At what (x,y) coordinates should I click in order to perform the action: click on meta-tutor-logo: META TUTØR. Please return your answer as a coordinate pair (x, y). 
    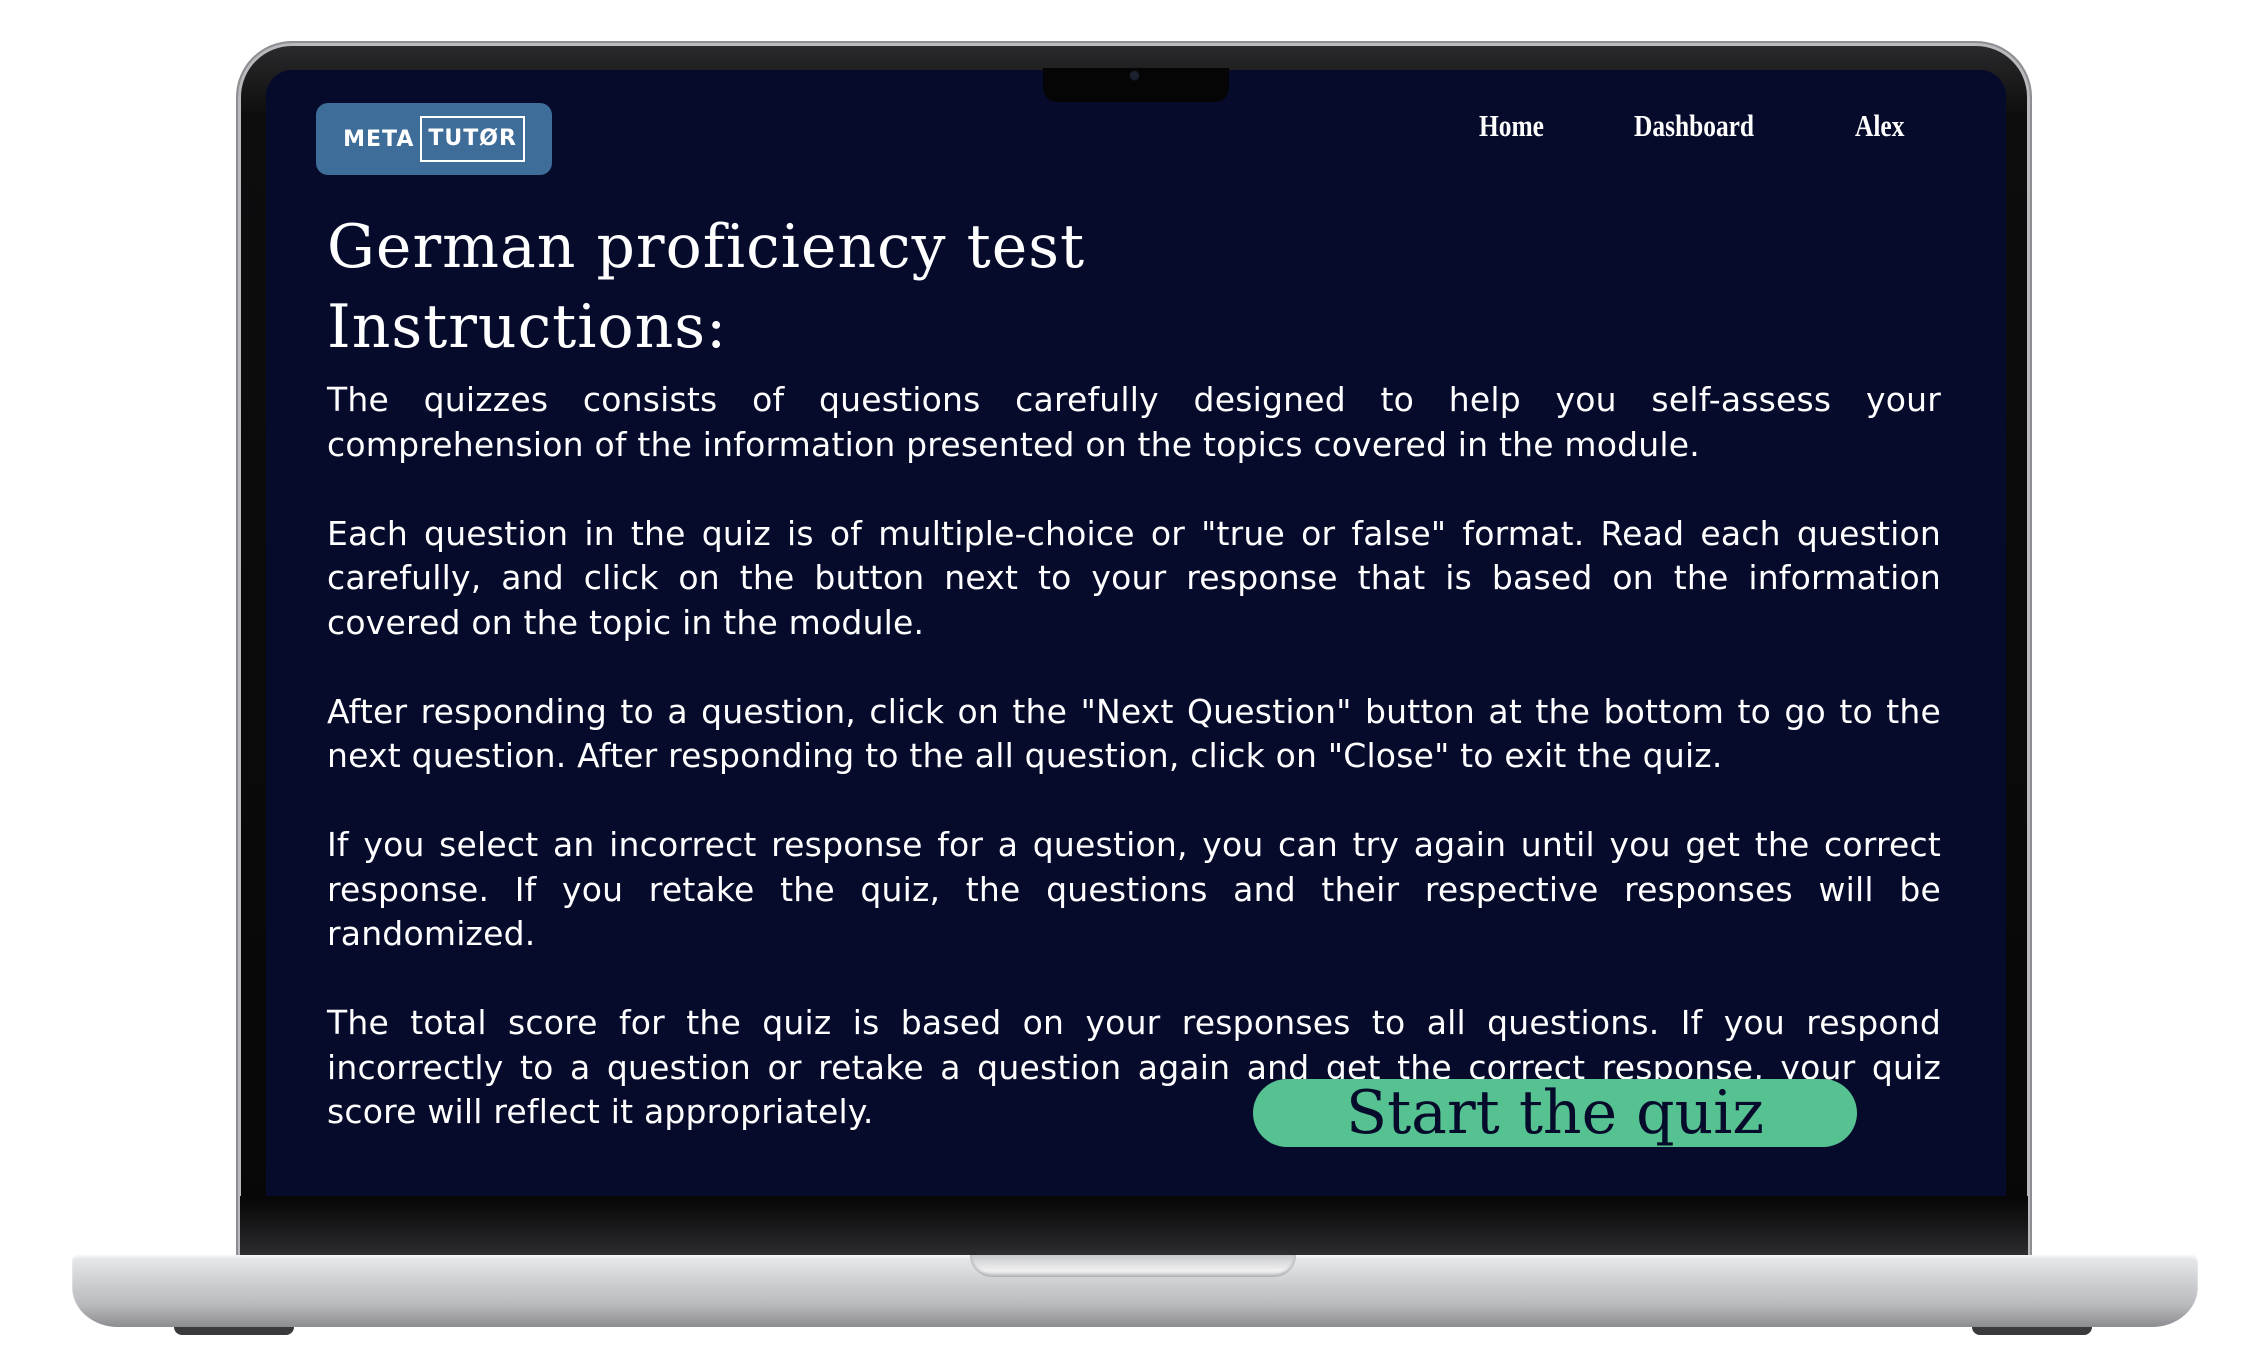
    Looking at the image, I should click on (434, 139).